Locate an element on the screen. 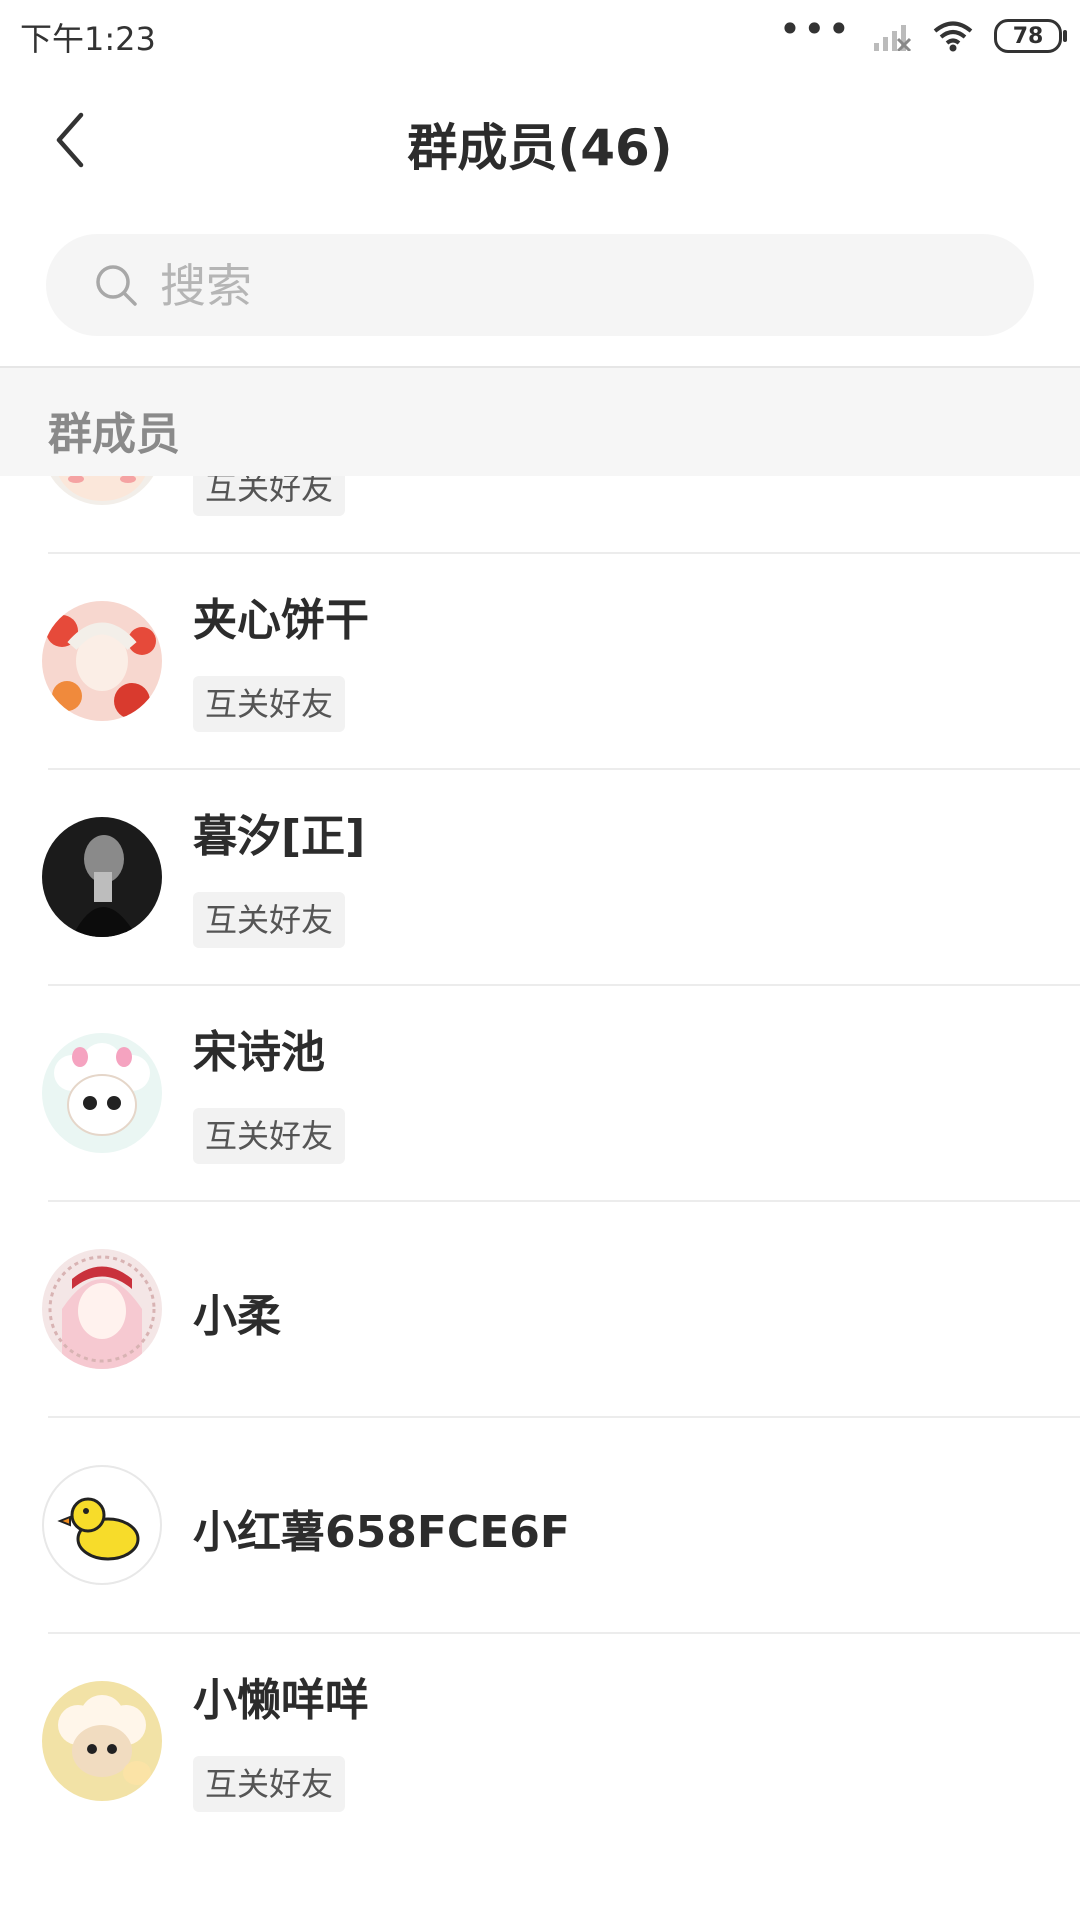 The height and width of the screenshot is (1920, 1080). member-name: 小柔 is located at coordinates (237, 1316).